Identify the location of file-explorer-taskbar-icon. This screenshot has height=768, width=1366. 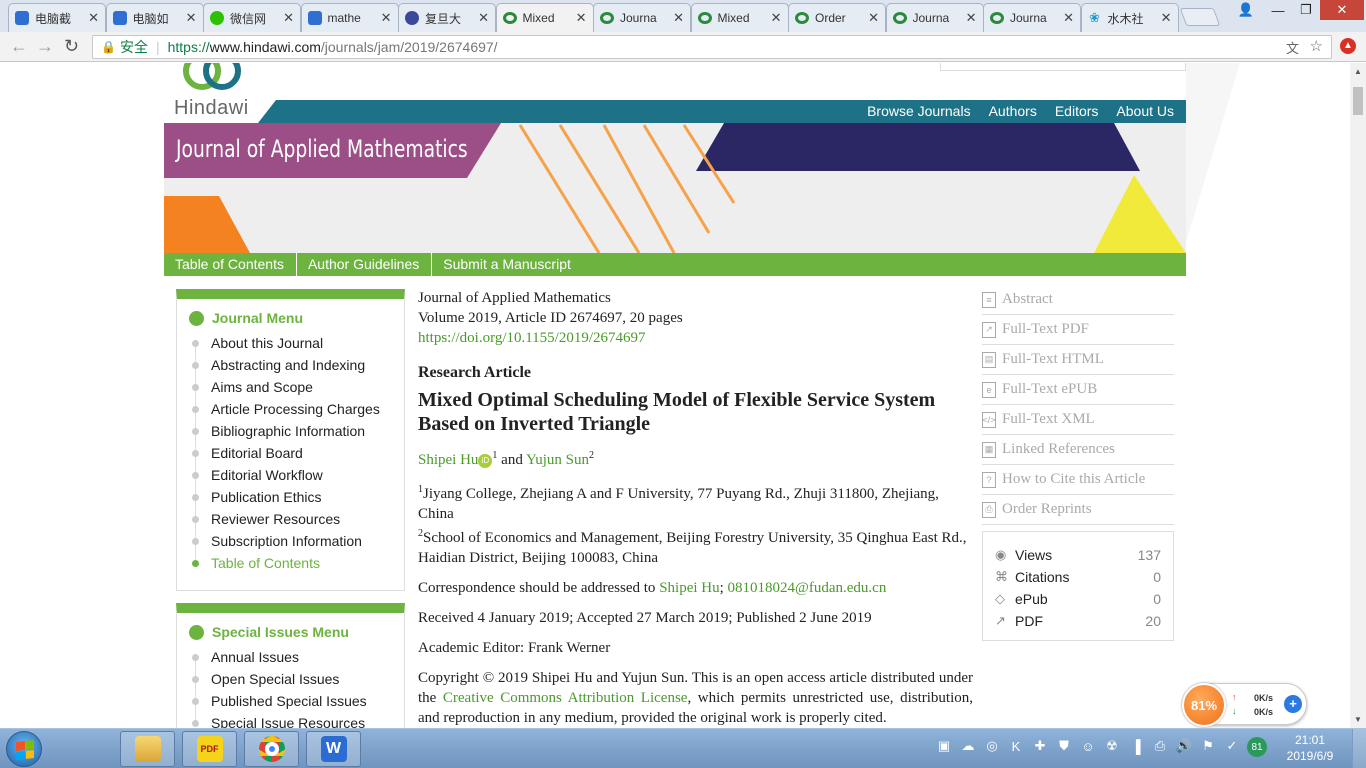
(147, 749).